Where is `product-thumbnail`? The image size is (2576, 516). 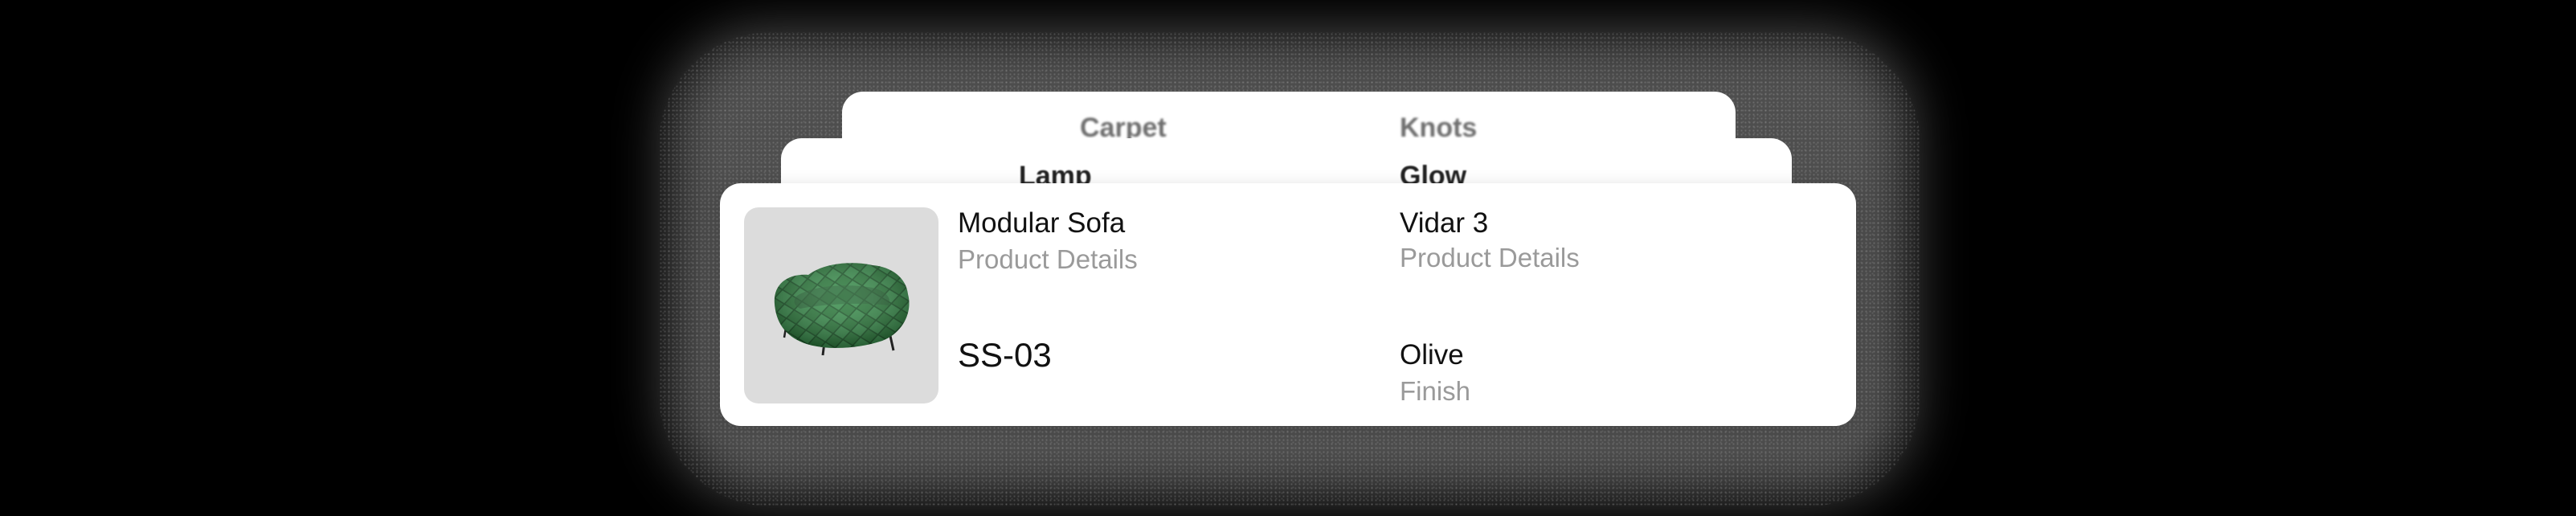
product-thumbnail is located at coordinates (841, 305).